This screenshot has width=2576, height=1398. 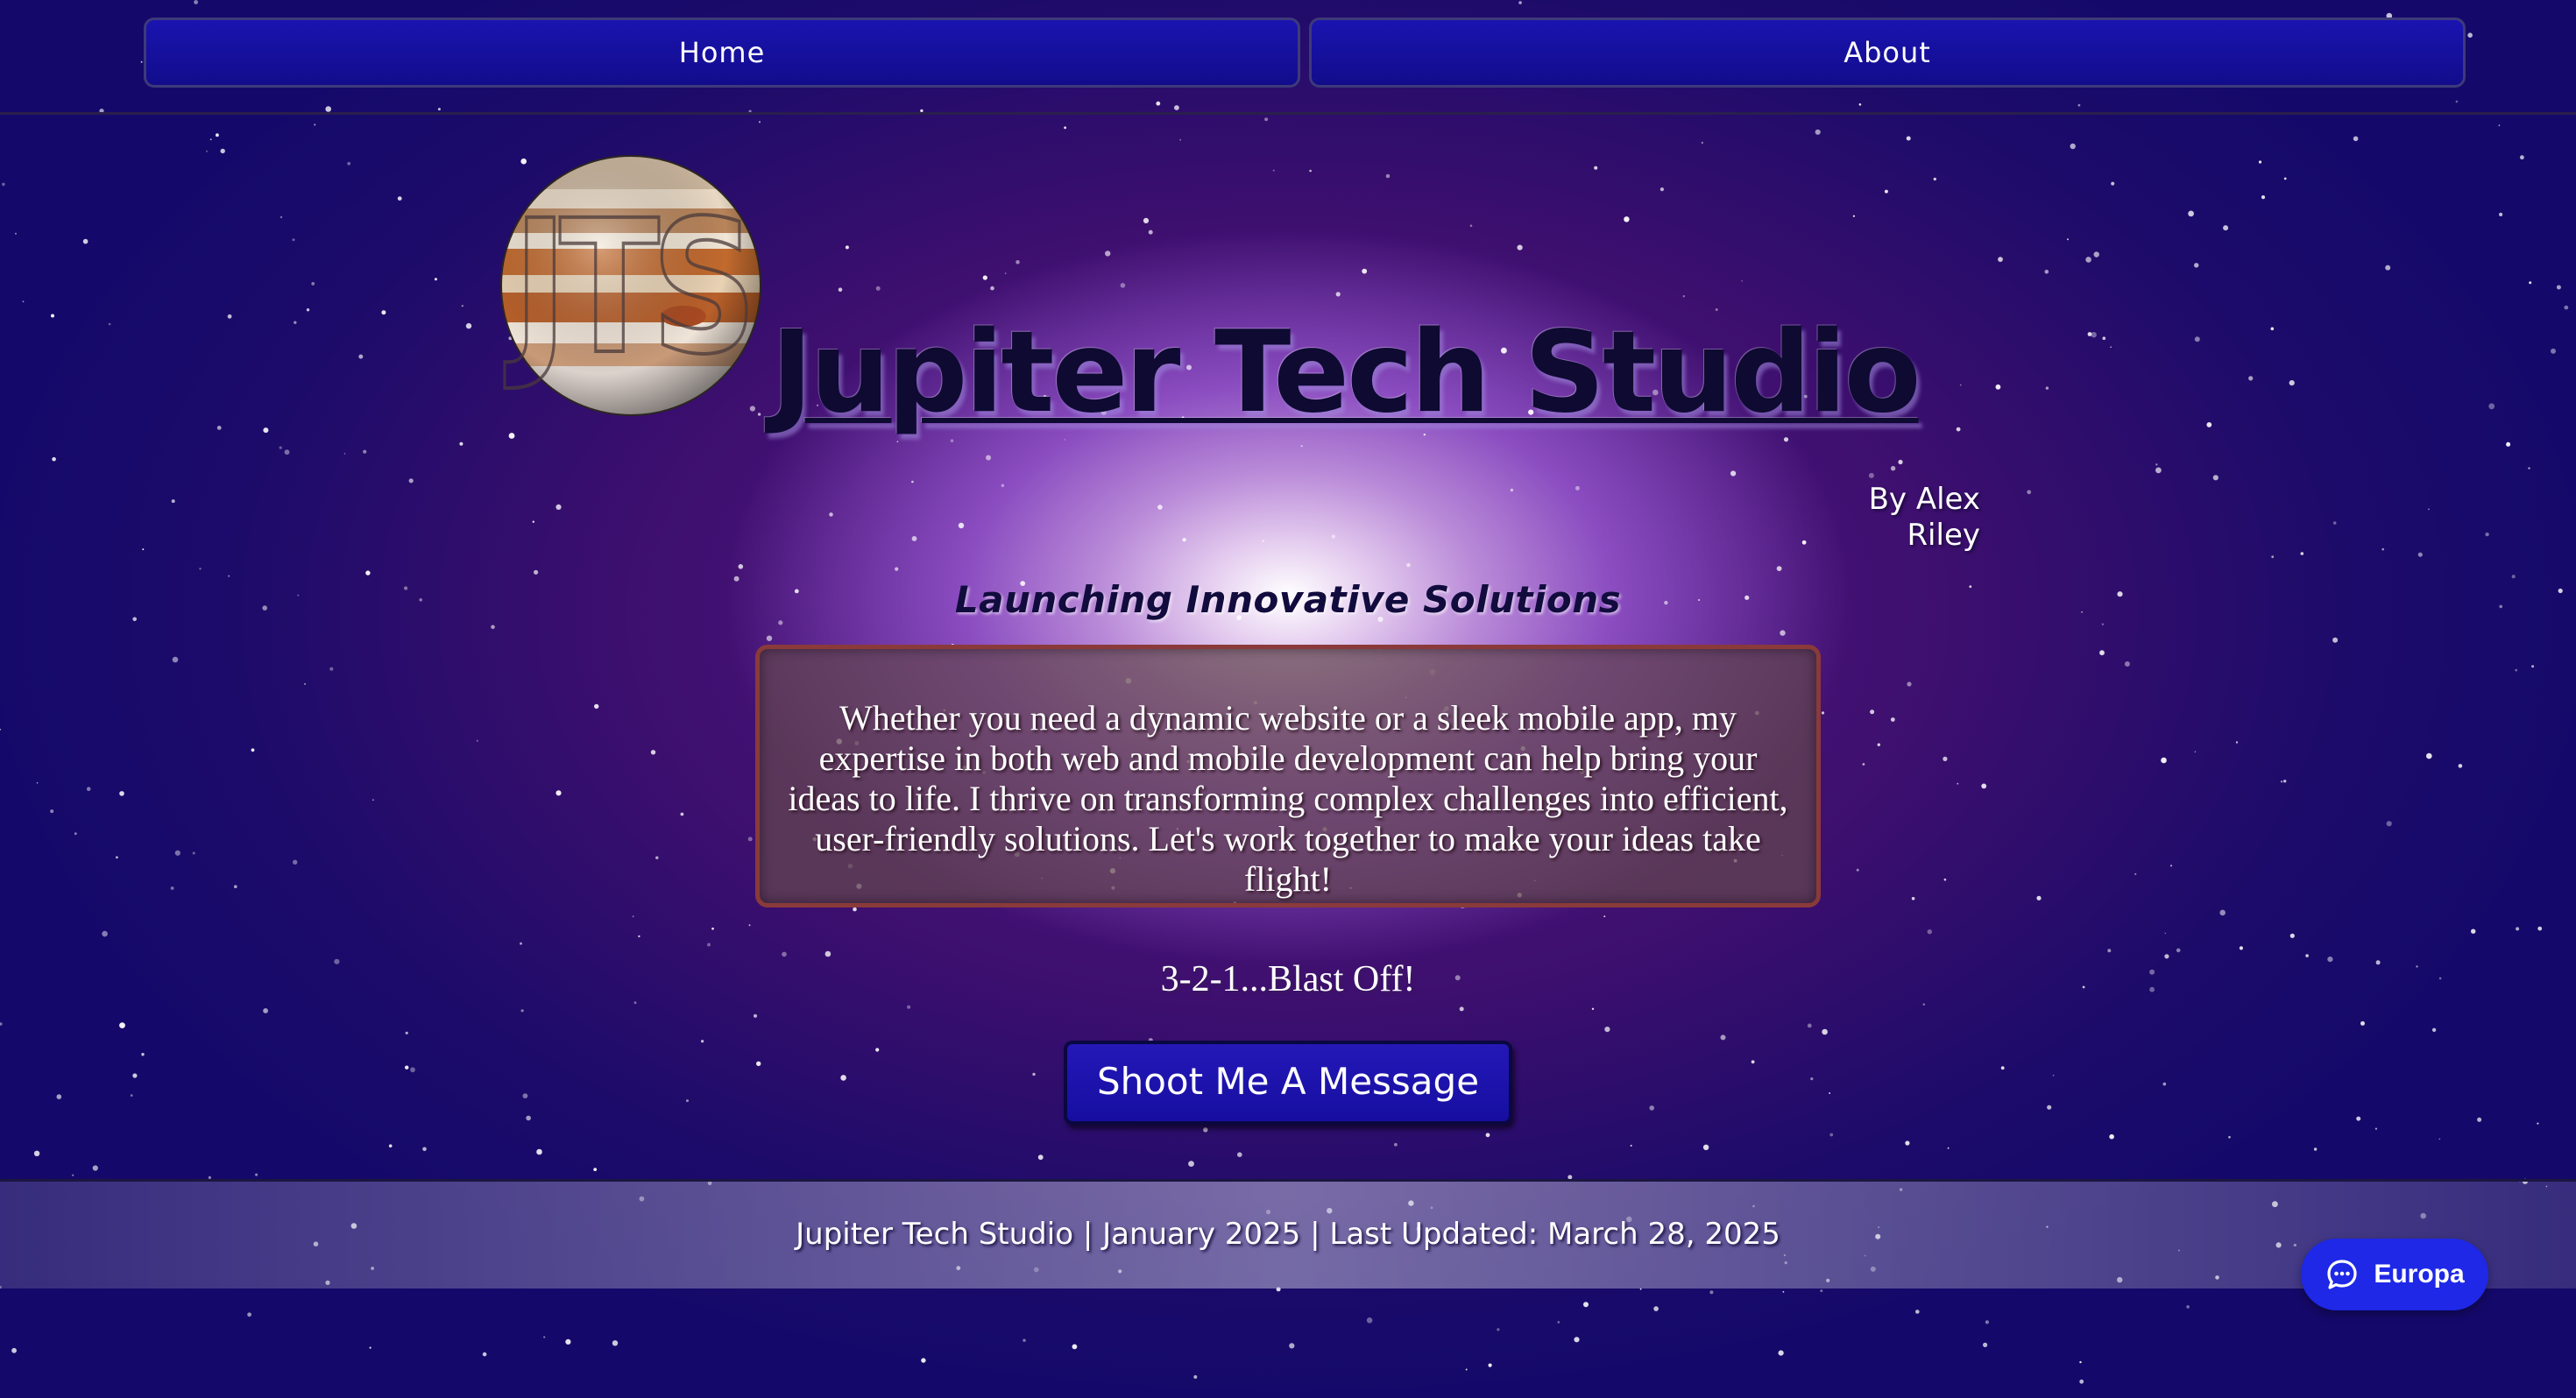 I want to click on nav-home-button: Home, so click(x=722, y=53).